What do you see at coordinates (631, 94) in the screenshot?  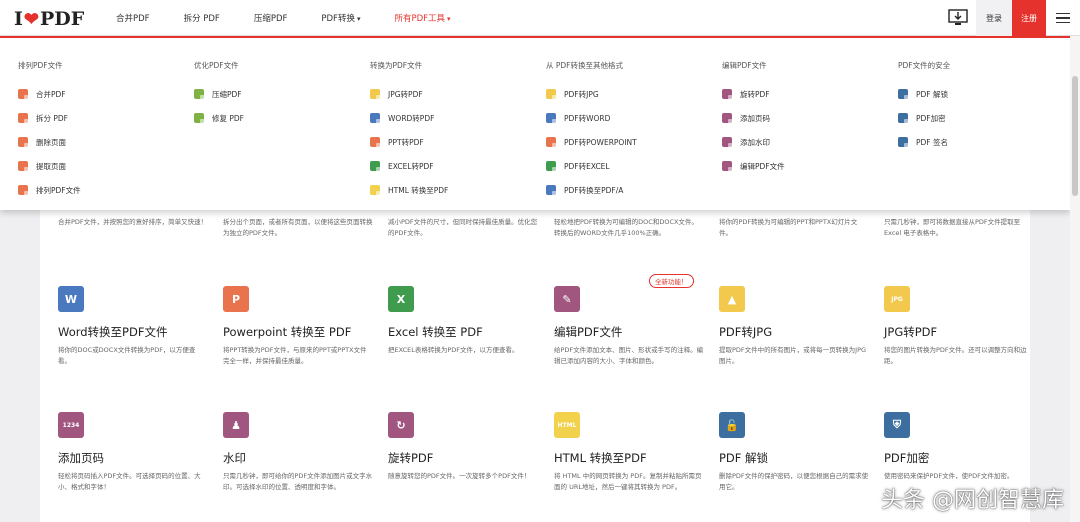 I see `menu-item: PDF转JPG` at bounding box center [631, 94].